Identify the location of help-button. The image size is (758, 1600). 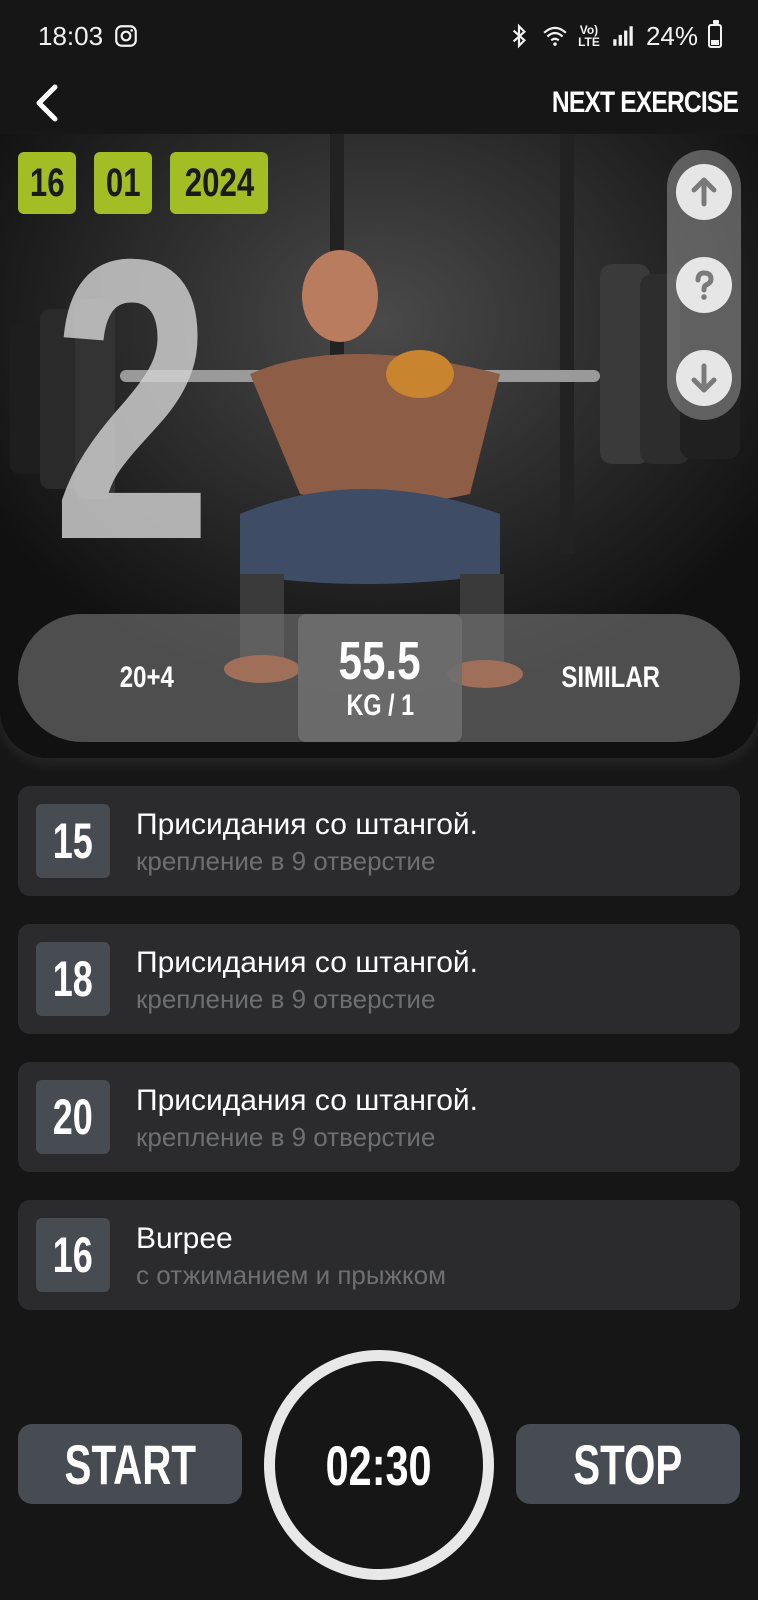
(704, 285).